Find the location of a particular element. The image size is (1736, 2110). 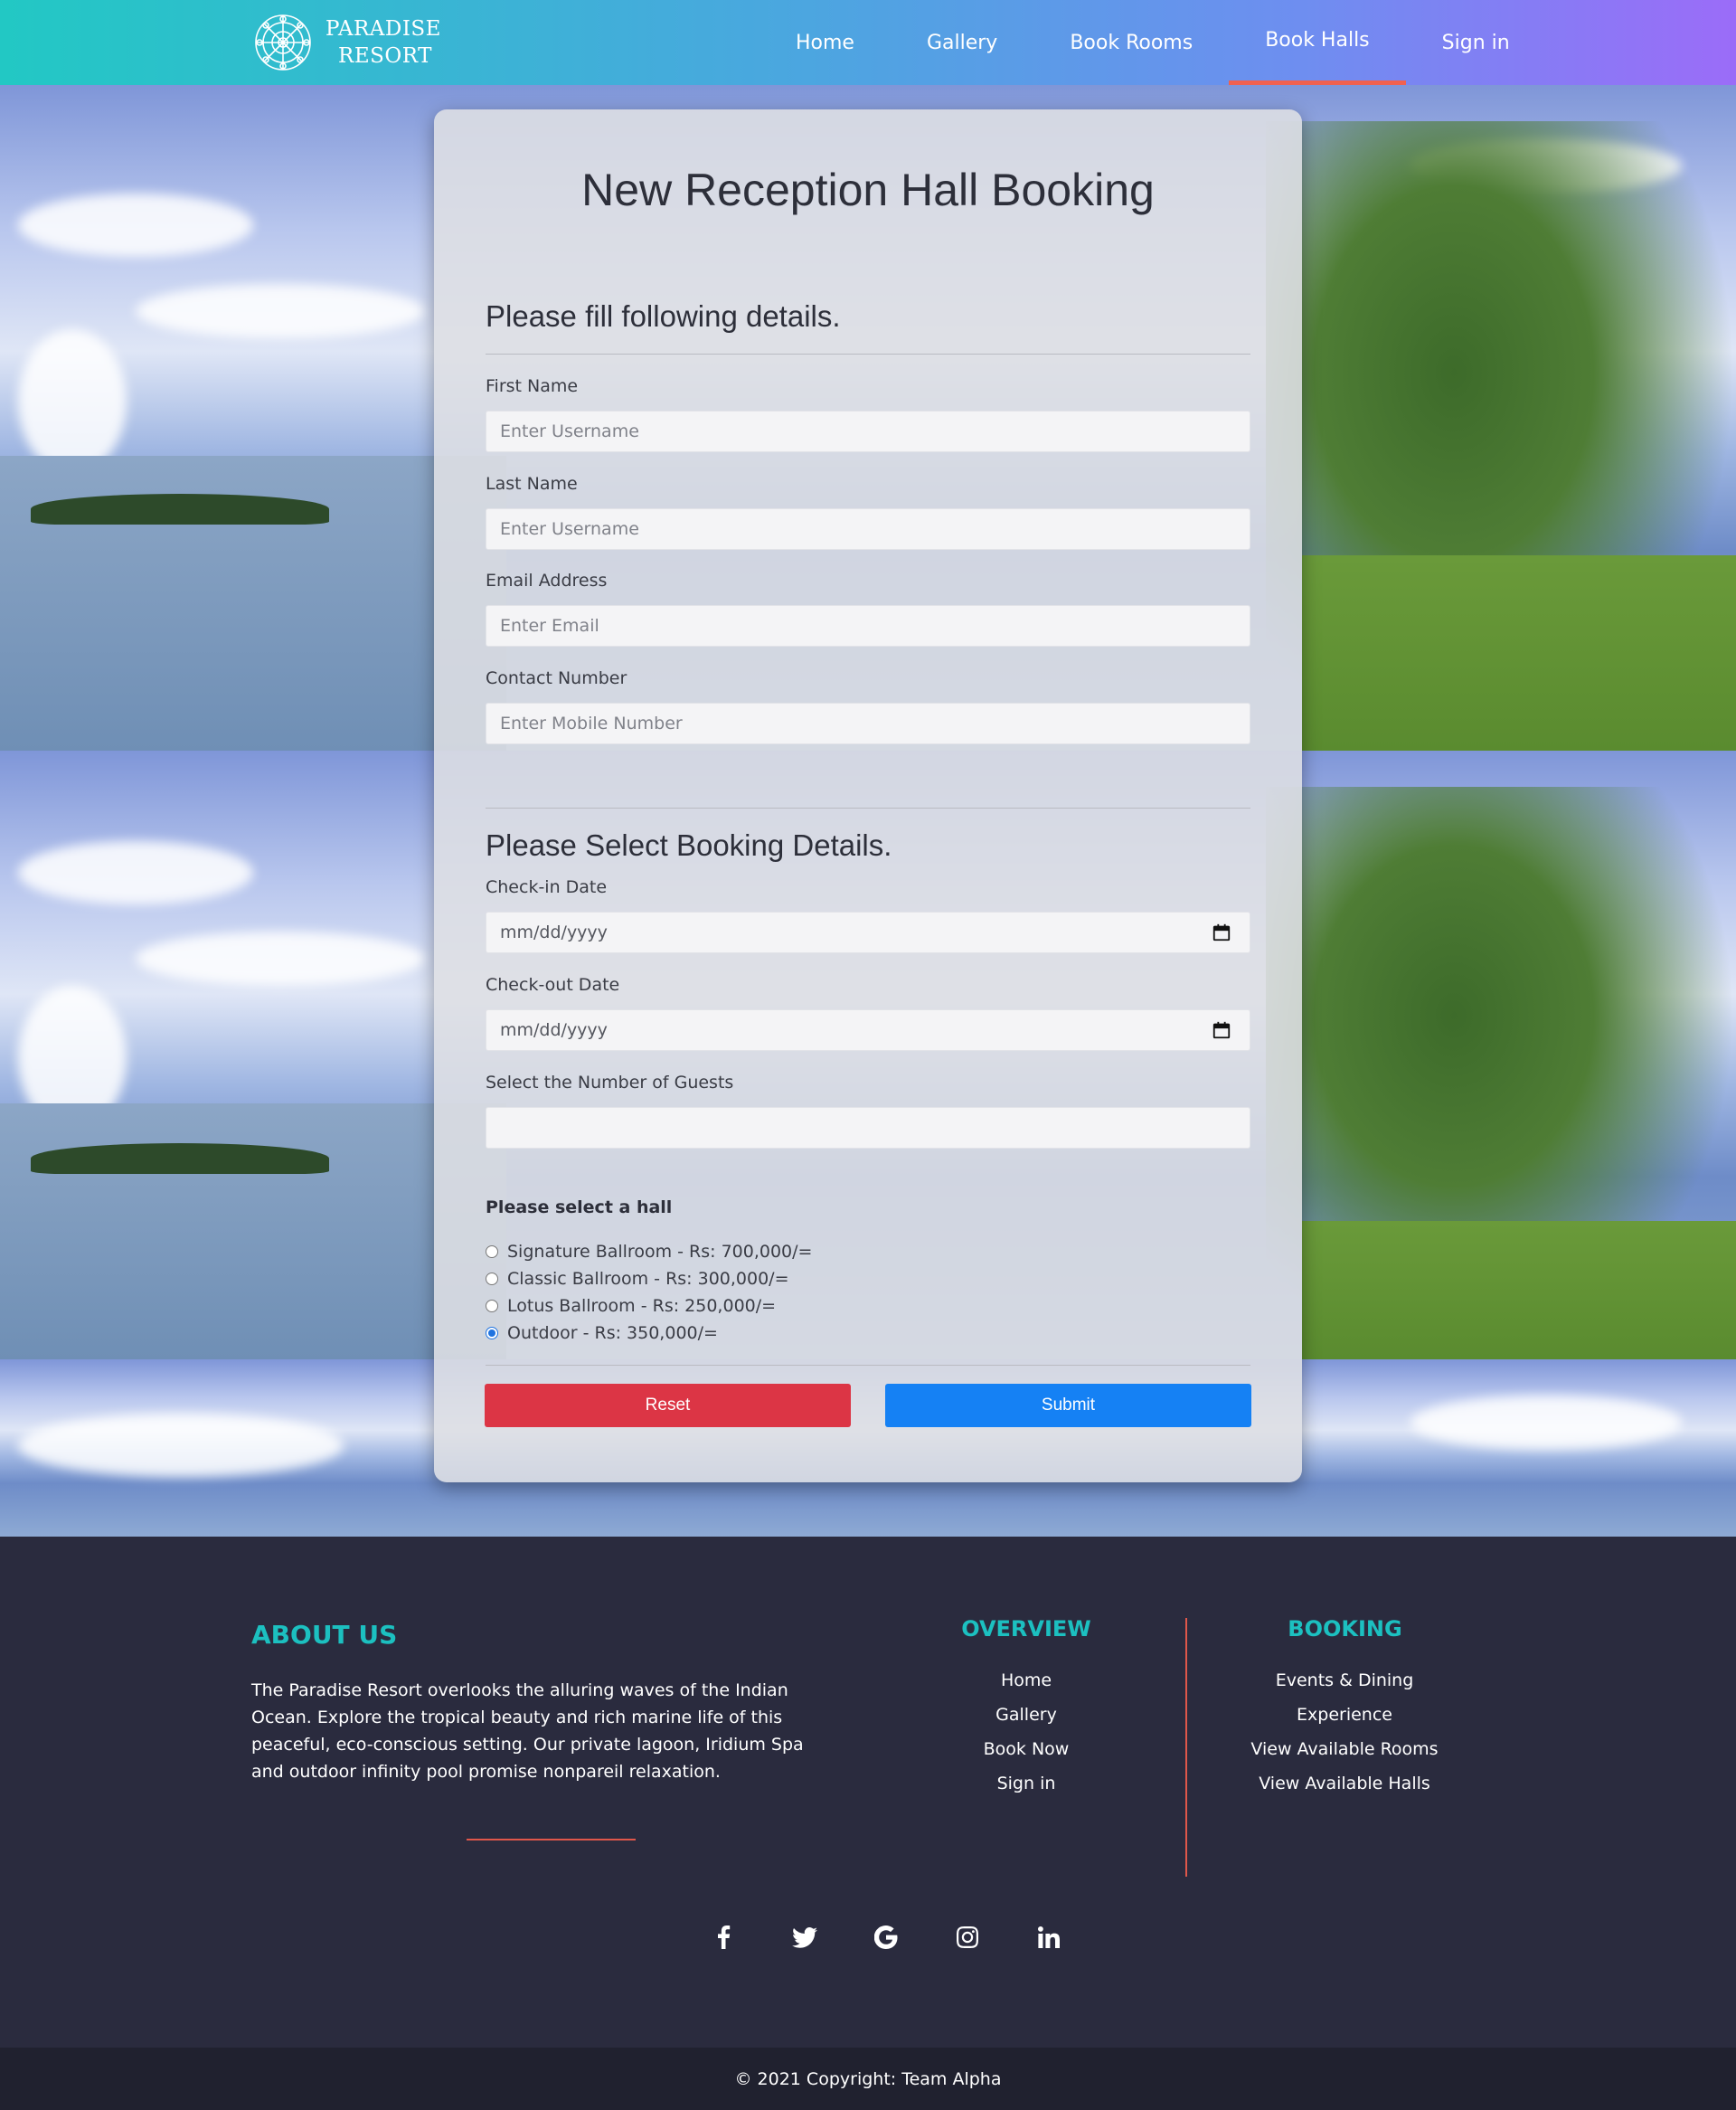

reset-button: Reset is located at coordinates (668, 1405).